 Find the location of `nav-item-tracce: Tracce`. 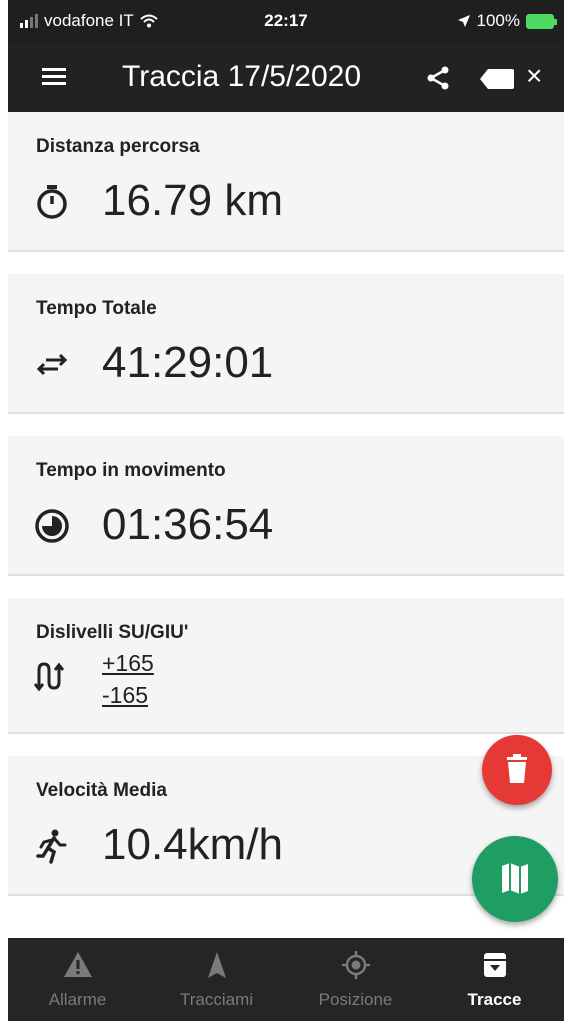

nav-item-tracce: Tracce is located at coordinates (494, 979).